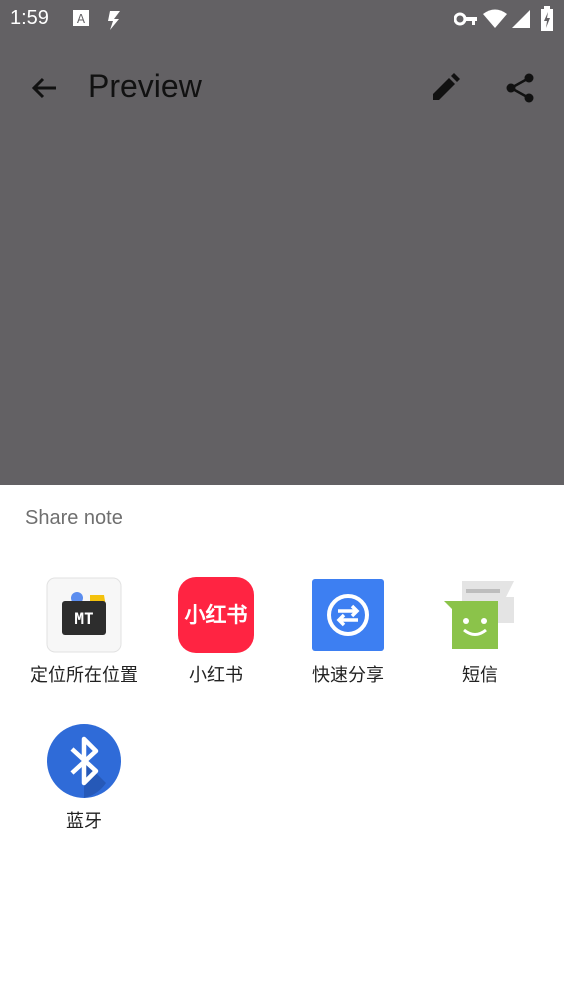  I want to click on share-target-messaging: 短信, so click(480, 633).